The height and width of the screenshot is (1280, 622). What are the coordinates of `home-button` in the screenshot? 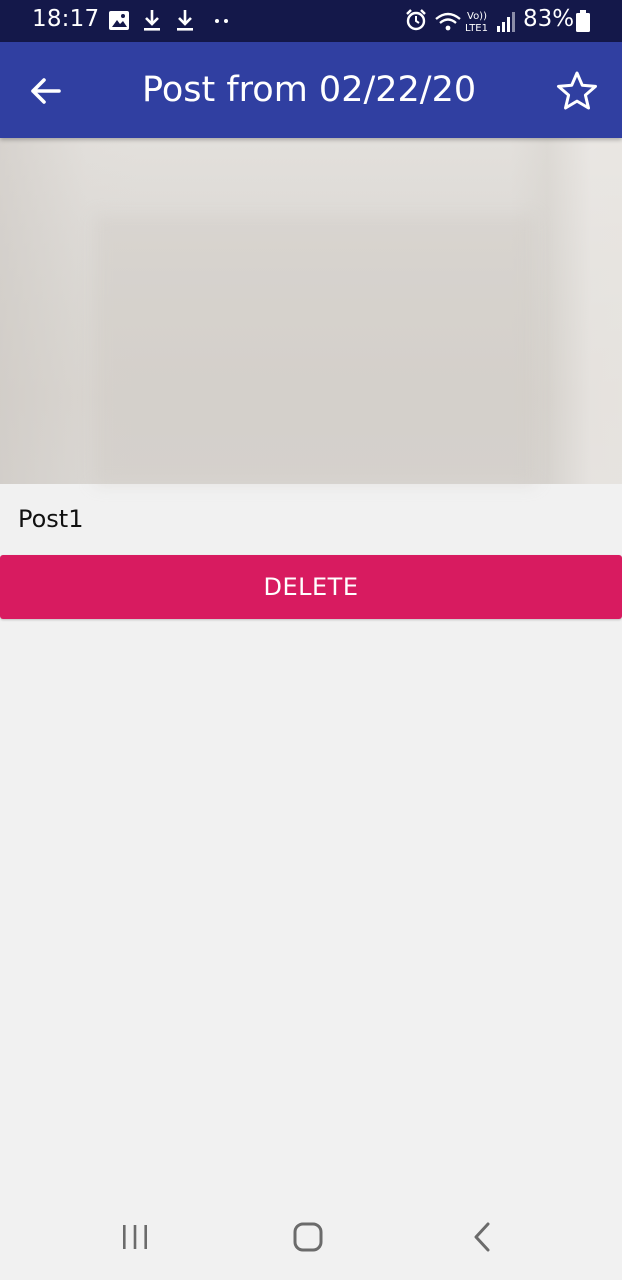 It's located at (308, 1237).